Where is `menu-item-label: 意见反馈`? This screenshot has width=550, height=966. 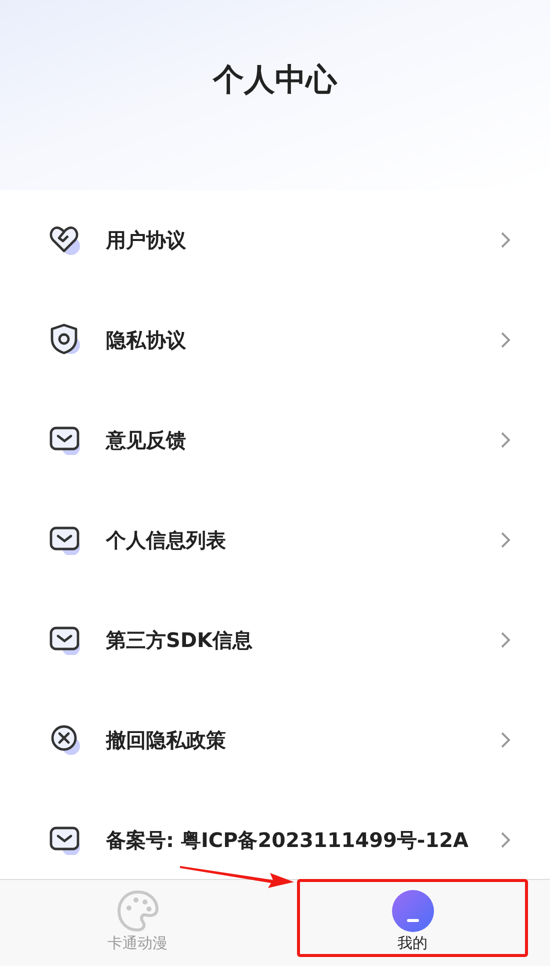 menu-item-label: 意见反馈 is located at coordinates (303, 440).